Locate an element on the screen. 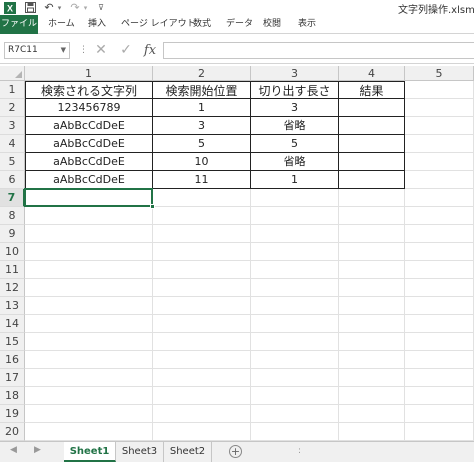  row-header: 12 is located at coordinates (12, 288).